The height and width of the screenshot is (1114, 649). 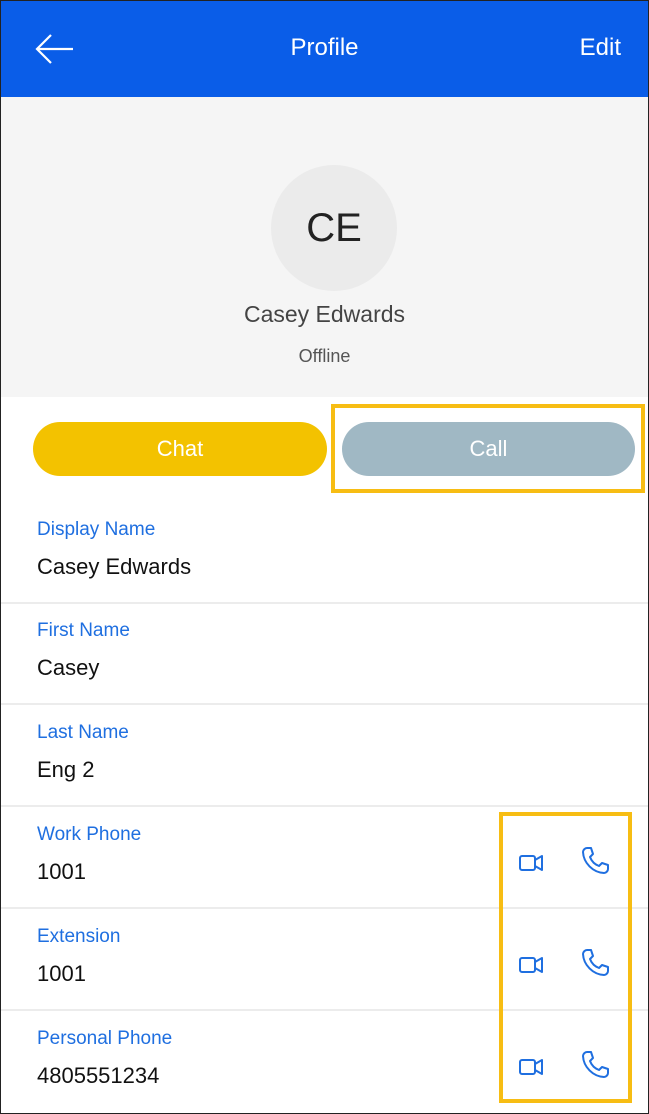 I want to click on field-display-name: Display Name Casey Edwards, so click(x=324, y=553).